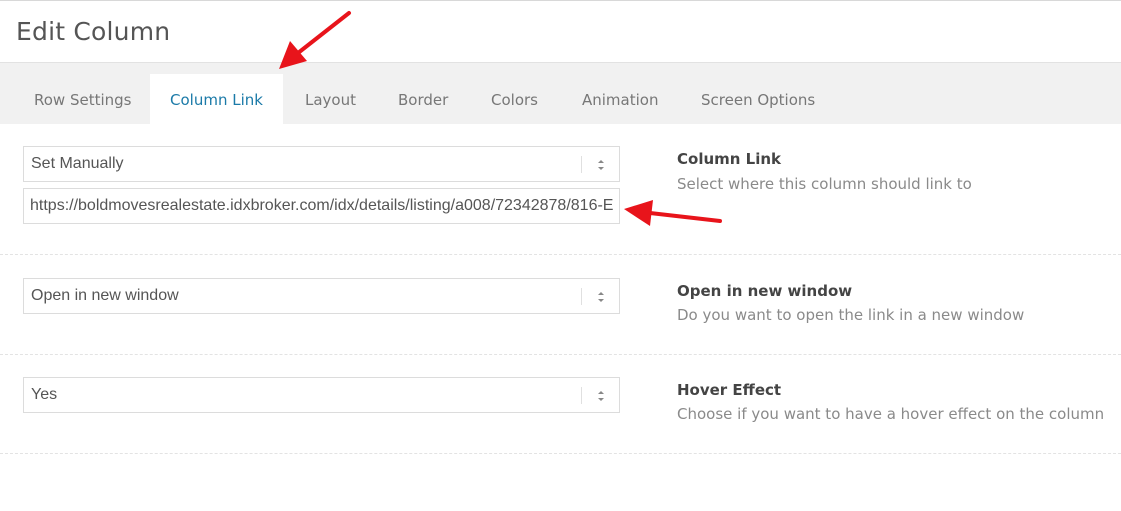 Image resolution: width=1121 pixels, height=511 pixels. Describe the element at coordinates (44, 394) in the screenshot. I see `hover-effect-value: Yes` at that location.